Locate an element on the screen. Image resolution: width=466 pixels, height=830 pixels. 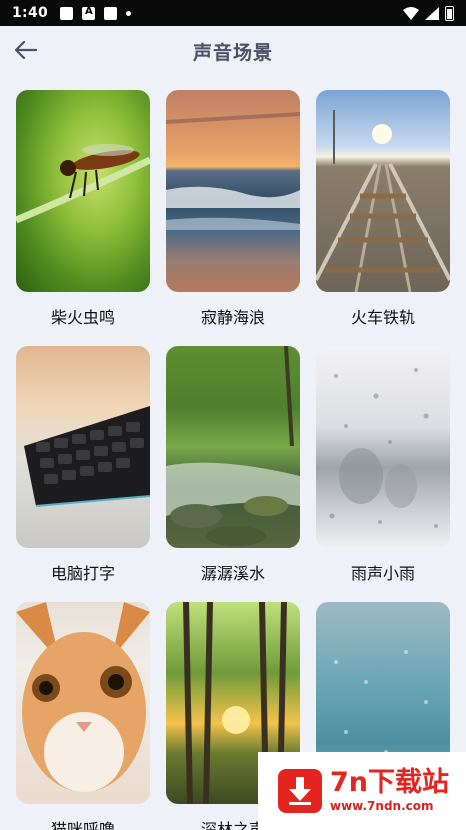
scene-label: 潺潺溪水 is located at coordinates (232, 573).